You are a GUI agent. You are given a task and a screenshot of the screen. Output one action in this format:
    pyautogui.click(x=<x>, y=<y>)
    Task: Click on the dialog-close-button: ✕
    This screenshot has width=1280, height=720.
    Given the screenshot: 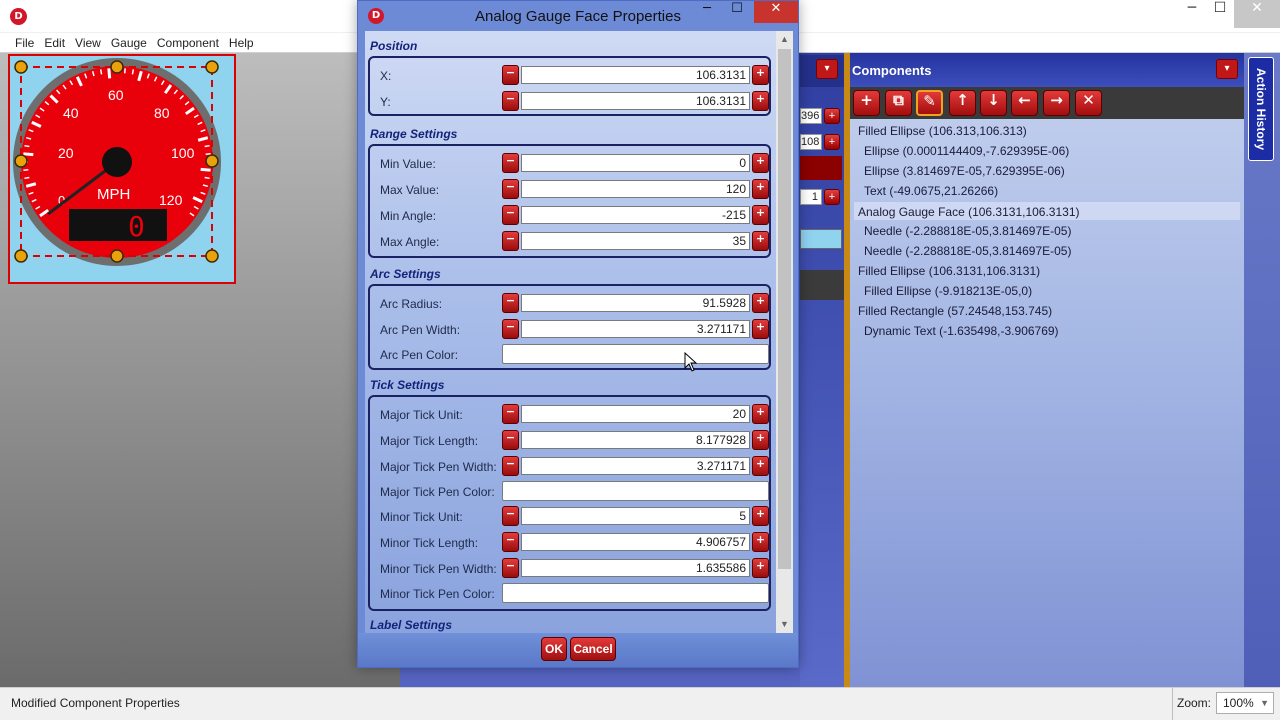 What is the action you would take?
    pyautogui.click(x=776, y=12)
    